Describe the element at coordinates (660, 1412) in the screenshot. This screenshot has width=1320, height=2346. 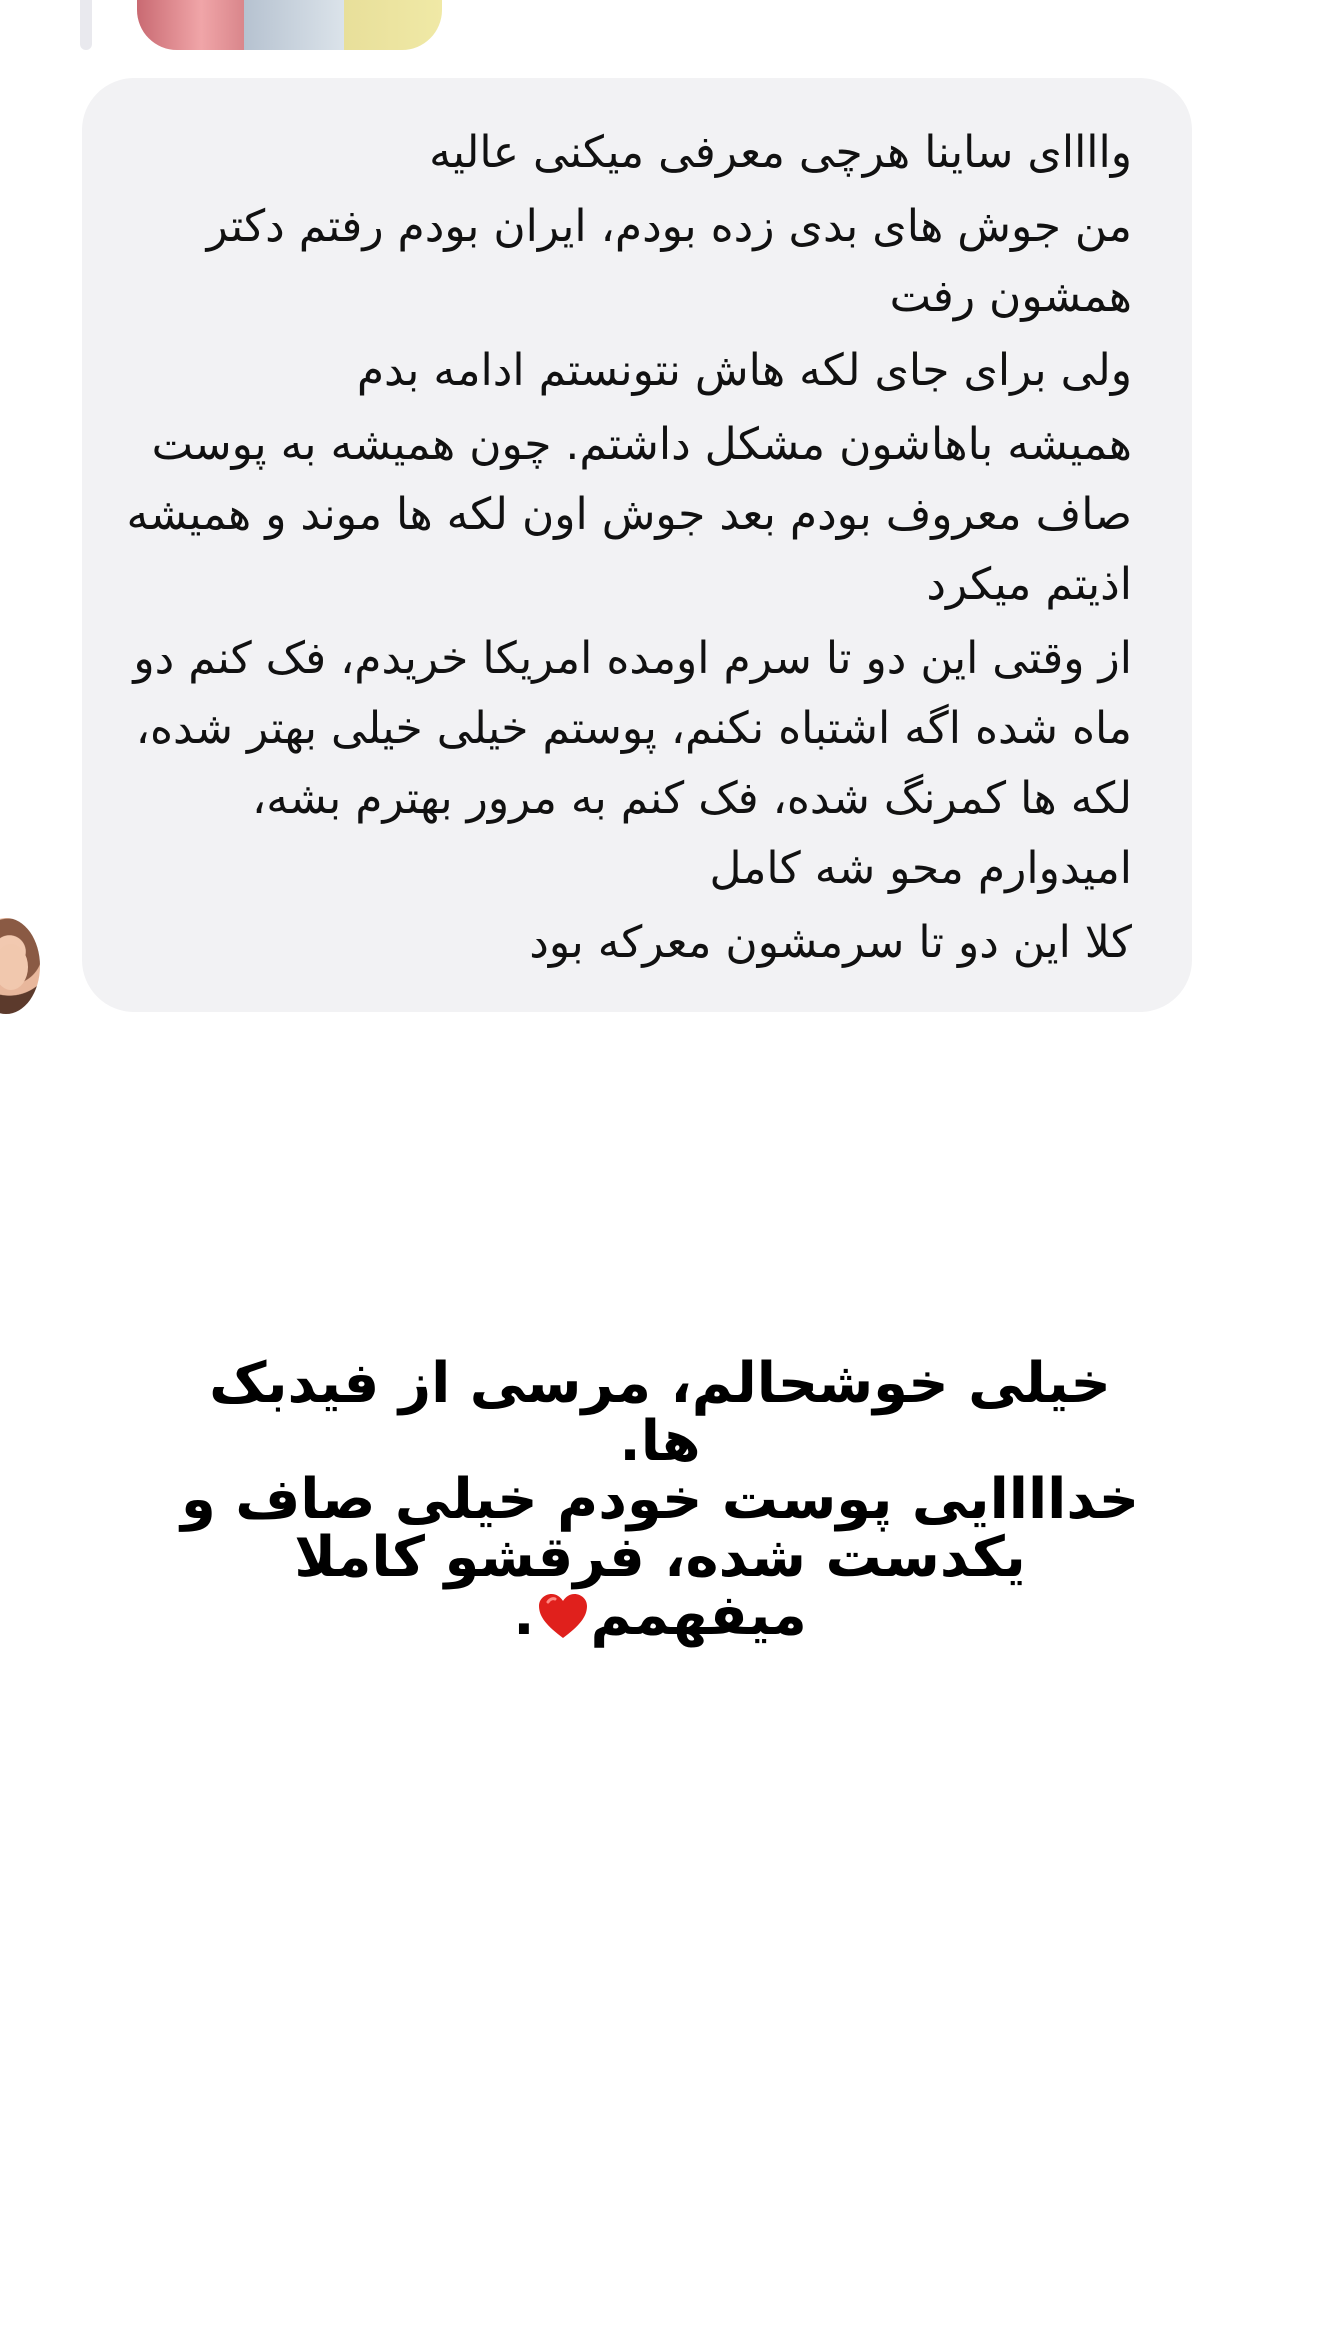
I see `caption-line-1: خیلی خوشحالم، مرسی از فیدبک ها.` at that location.